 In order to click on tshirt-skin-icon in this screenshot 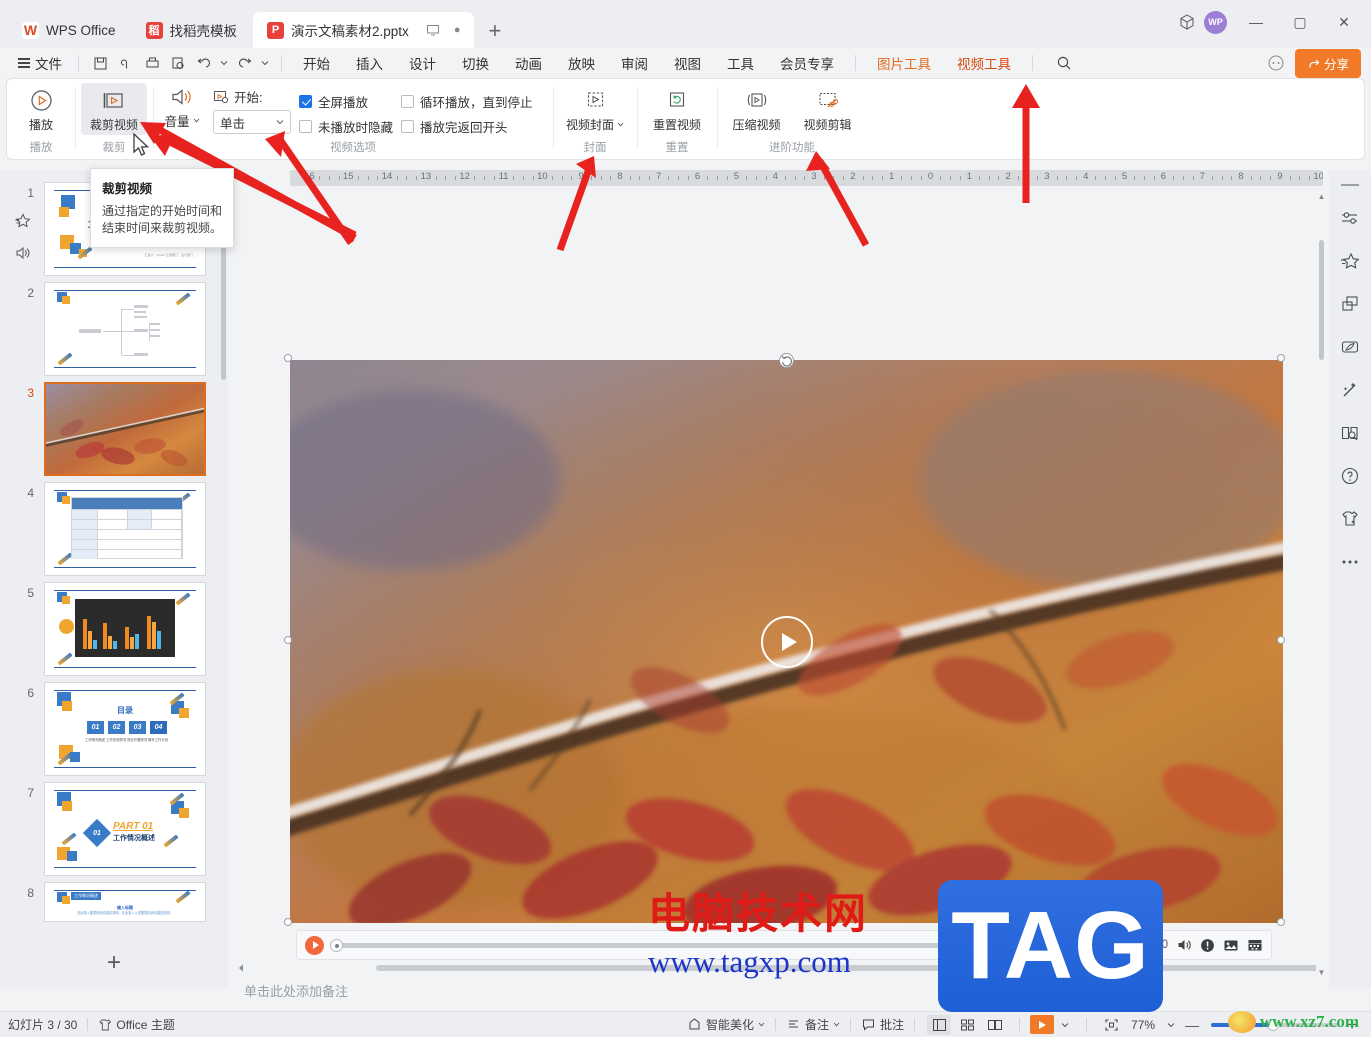, I will do `click(1350, 519)`.